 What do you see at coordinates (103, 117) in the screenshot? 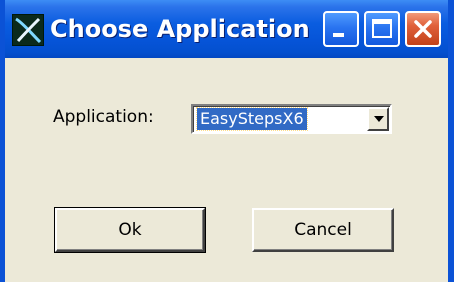
I see `application-label: Application:` at bounding box center [103, 117].